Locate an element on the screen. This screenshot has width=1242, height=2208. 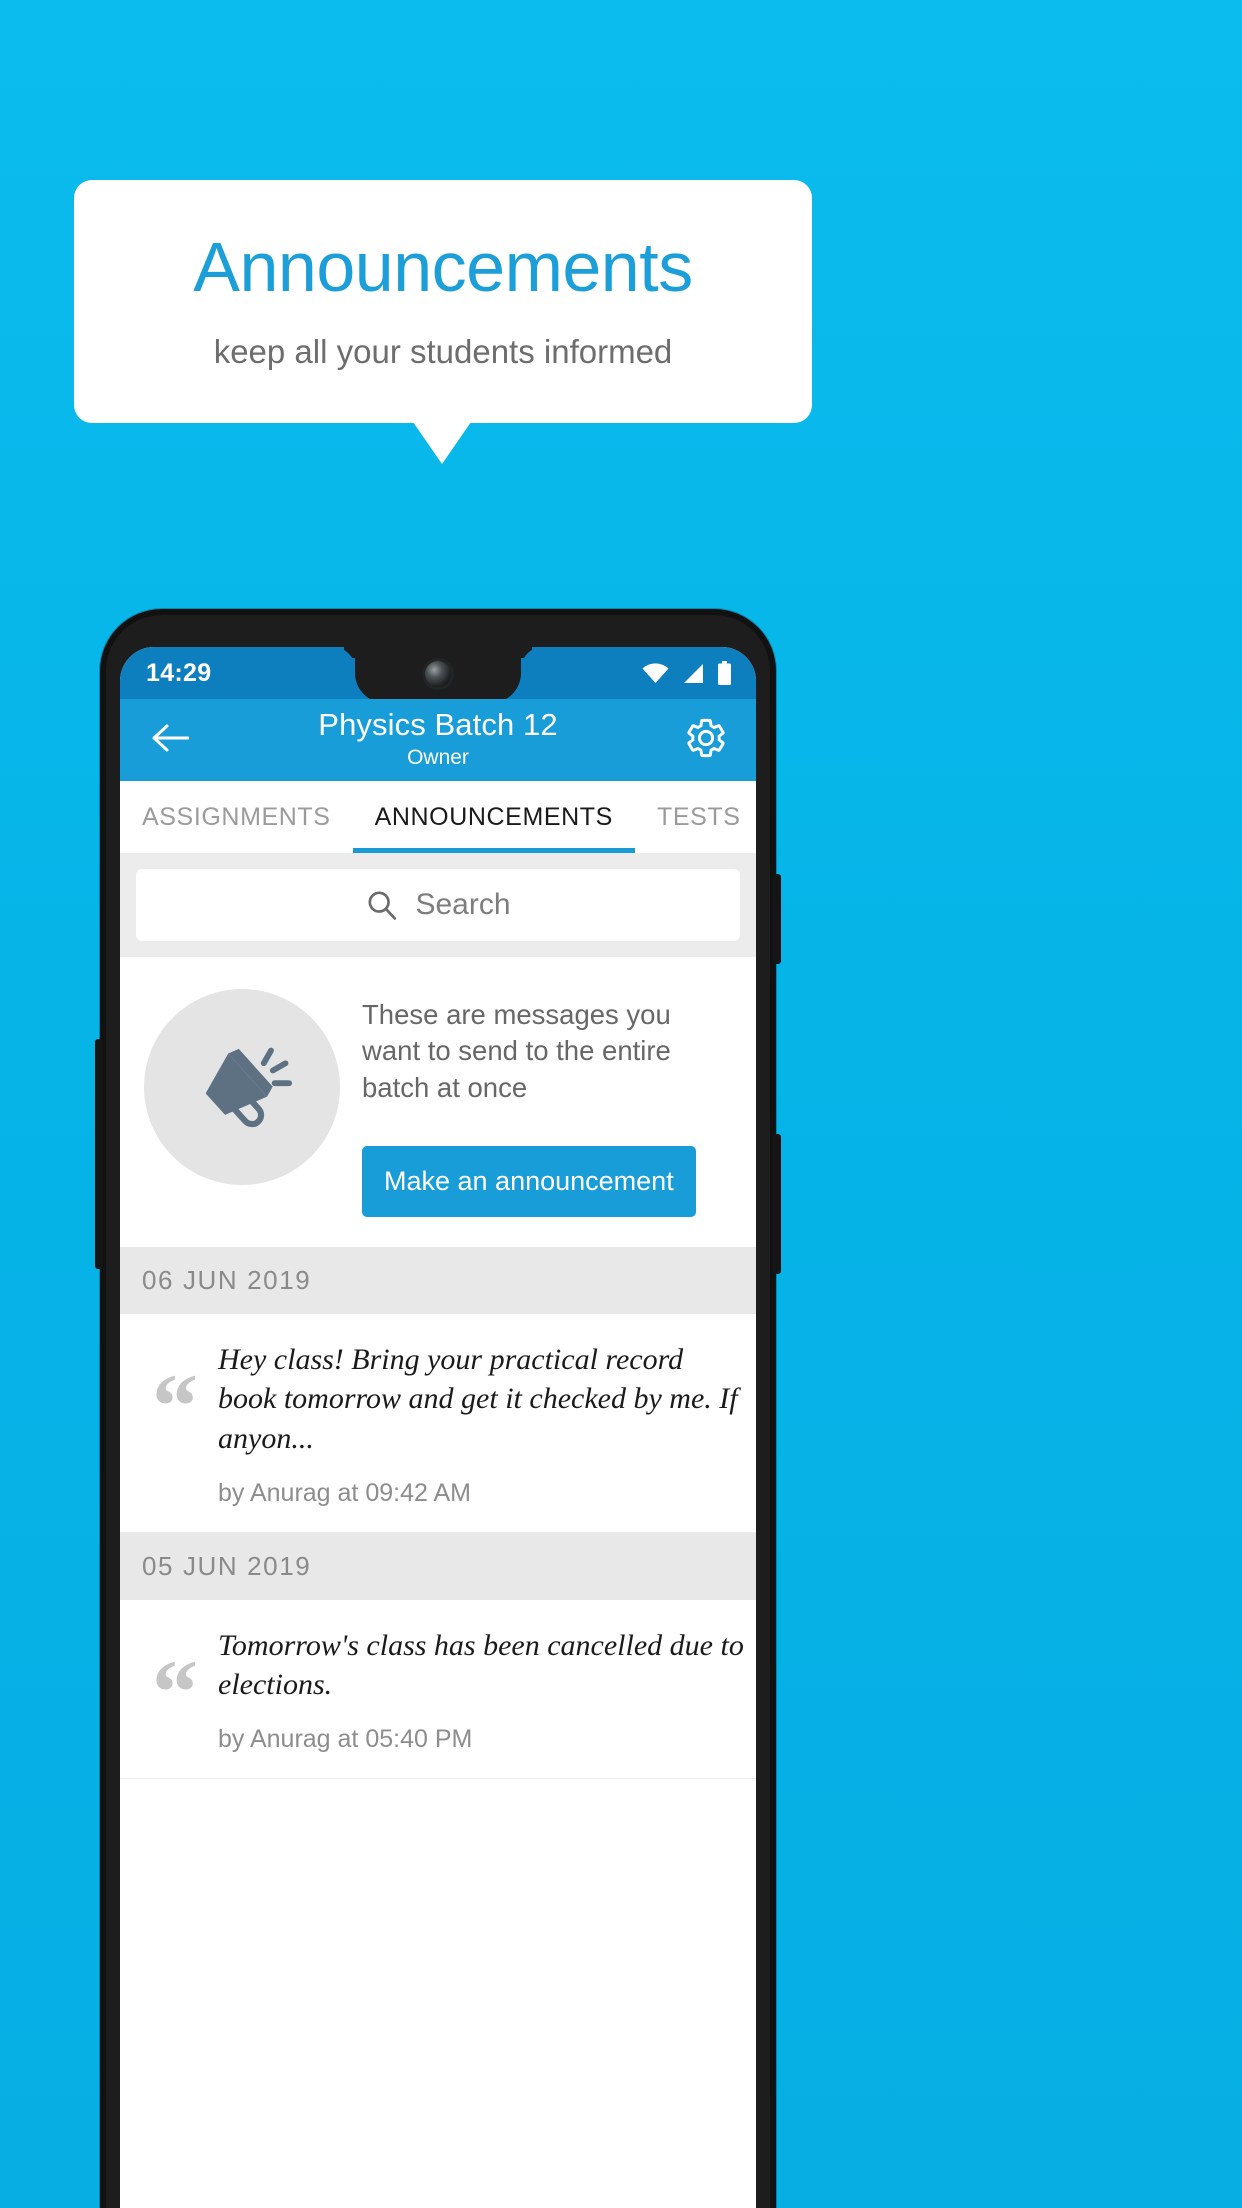
gear-icon is located at coordinates (706, 740).